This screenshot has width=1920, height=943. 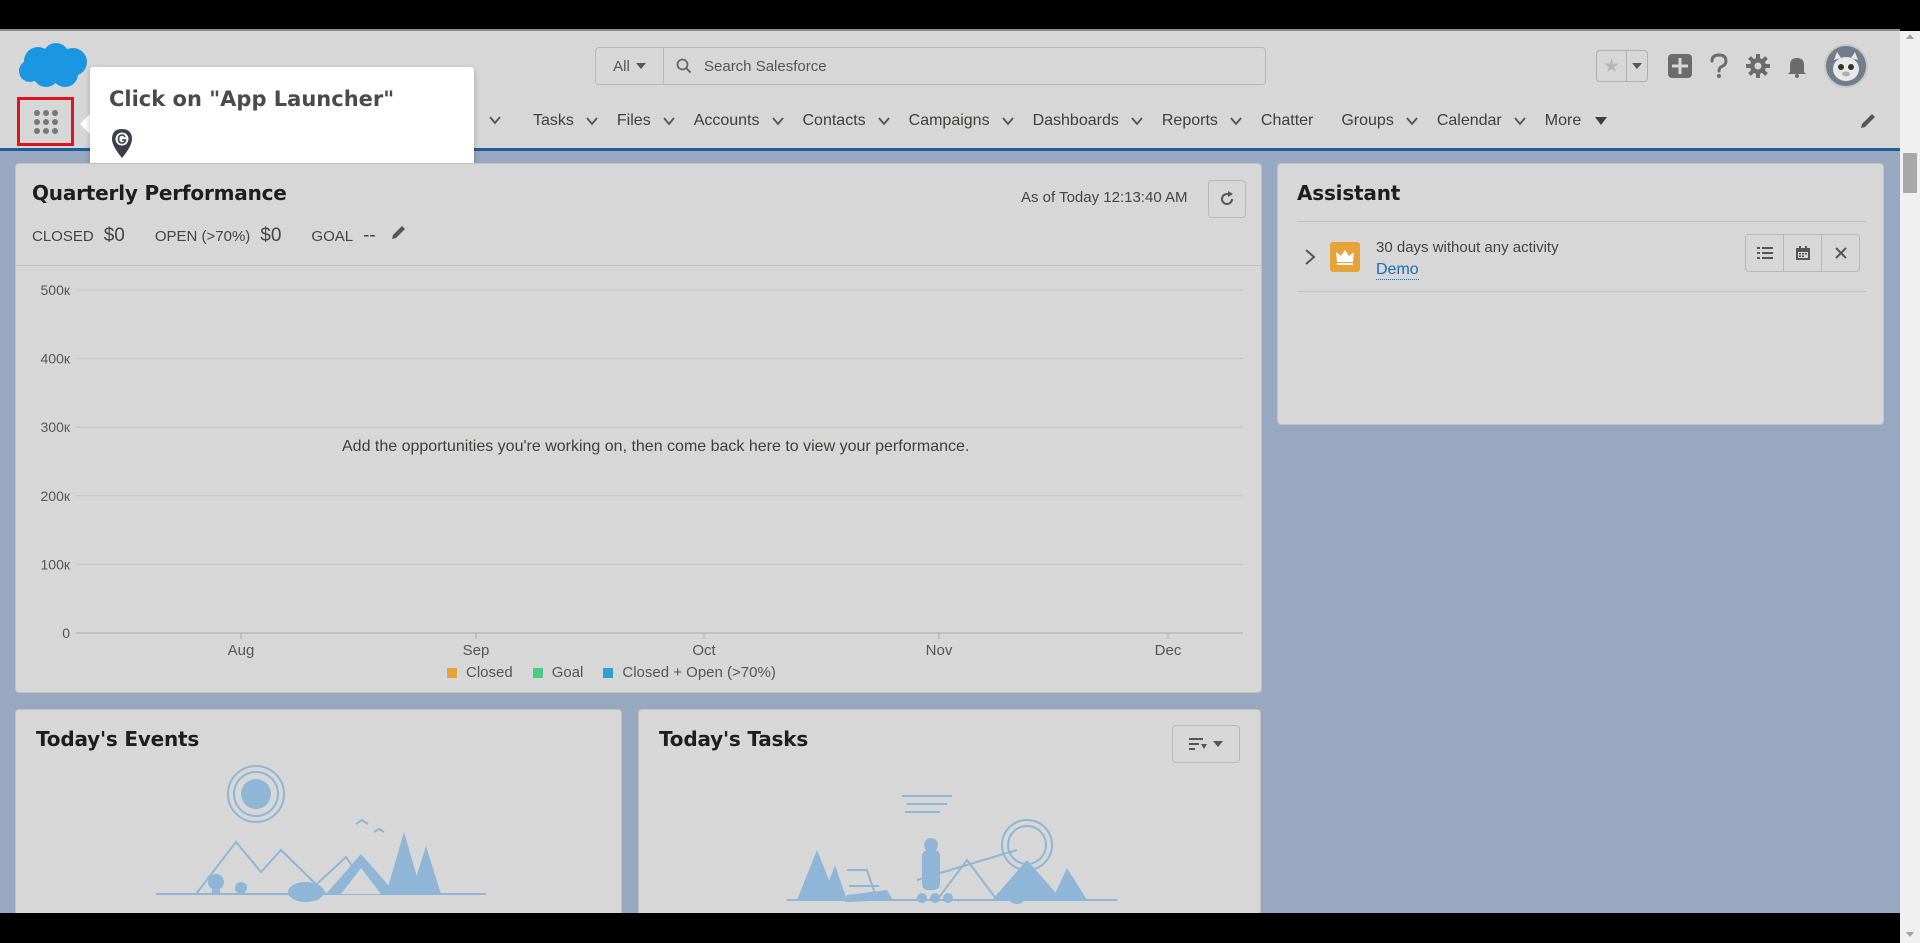 I want to click on setup-button, so click(x=1757, y=66).